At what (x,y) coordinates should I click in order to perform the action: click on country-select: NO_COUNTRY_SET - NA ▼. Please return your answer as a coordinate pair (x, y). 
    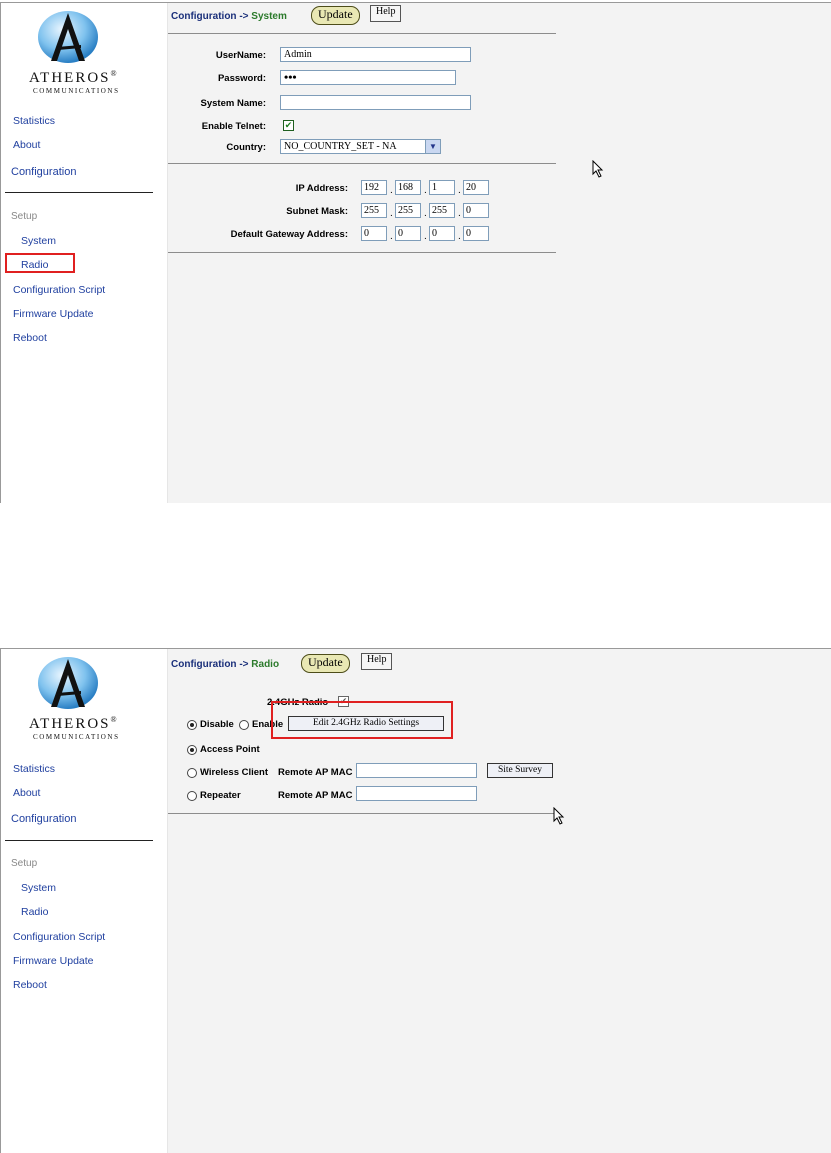
    Looking at the image, I should click on (360, 146).